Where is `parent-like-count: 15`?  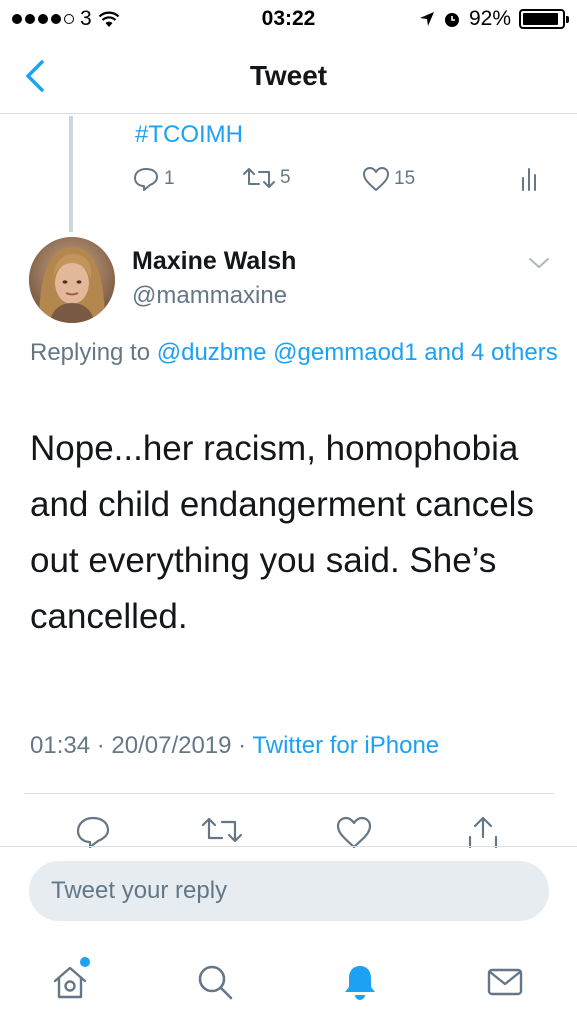
parent-like-count: 15 is located at coordinates (405, 178).